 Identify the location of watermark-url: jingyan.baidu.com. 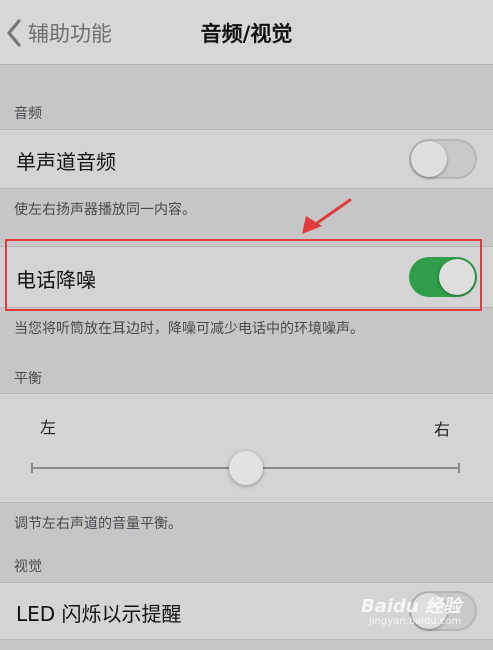
(415, 621).